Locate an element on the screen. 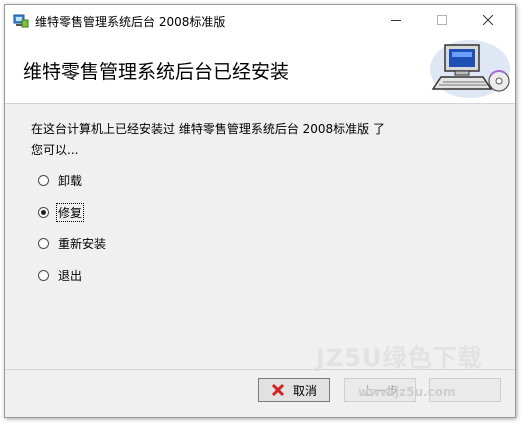 The width and height of the screenshot is (522, 424). banner-title: 维特零售管理系统后台已经安装 is located at coordinates (156, 72).